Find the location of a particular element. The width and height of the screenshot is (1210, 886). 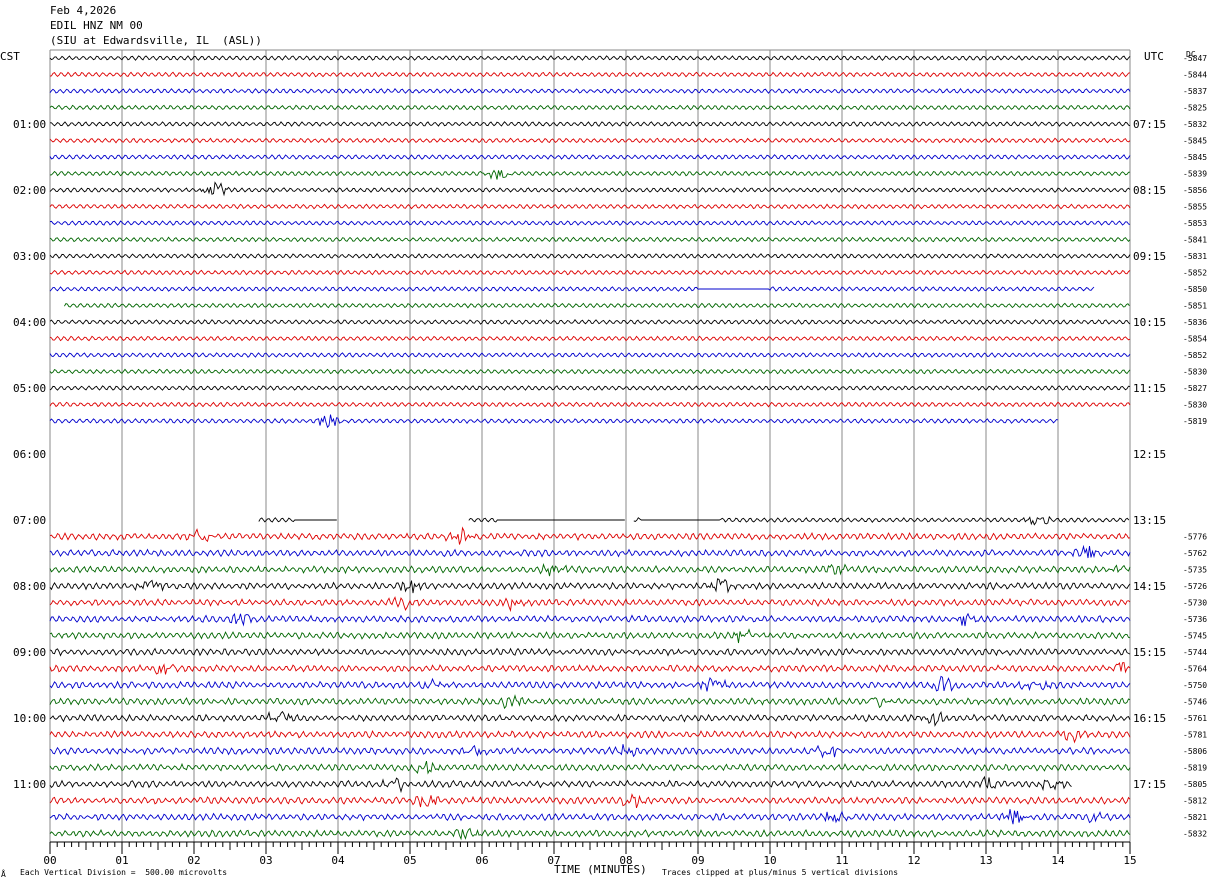

dc-offset-label-row-18: -5852 is located at coordinates (1195, 355).